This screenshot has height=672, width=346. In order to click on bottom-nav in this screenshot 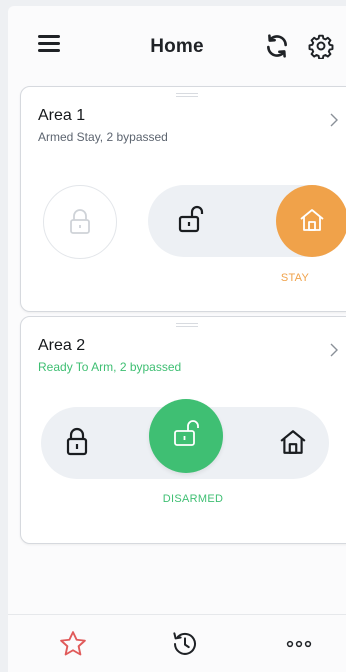, I will do `click(177, 643)`.